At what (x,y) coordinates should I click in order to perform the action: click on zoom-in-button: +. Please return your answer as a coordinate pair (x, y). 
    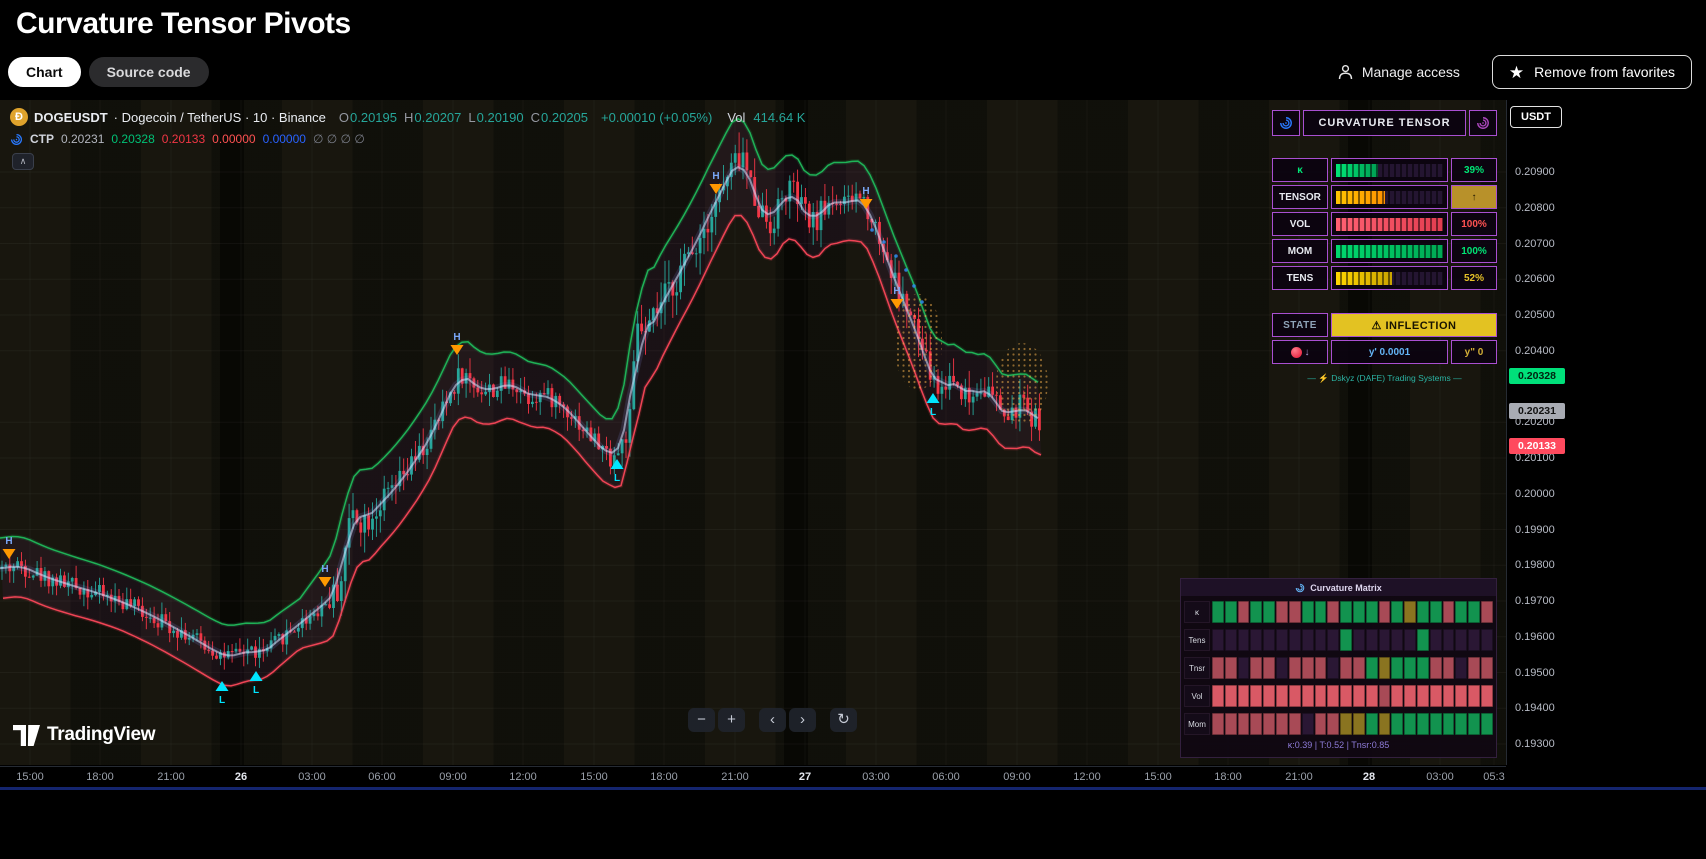
    Looking at the image, I should click on (731, 720).